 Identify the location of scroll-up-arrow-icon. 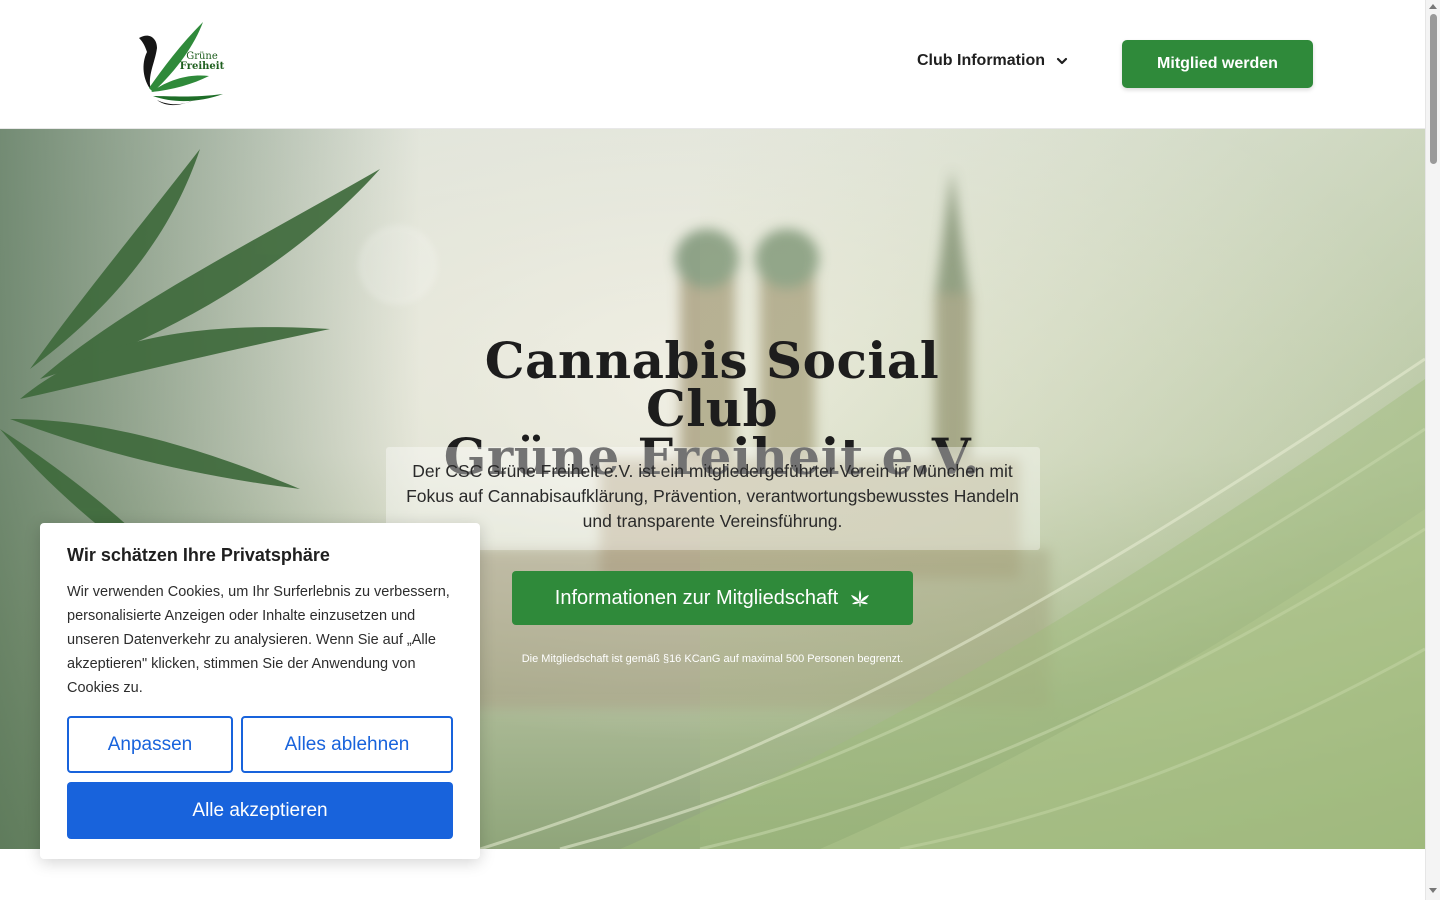
(1433, 6).